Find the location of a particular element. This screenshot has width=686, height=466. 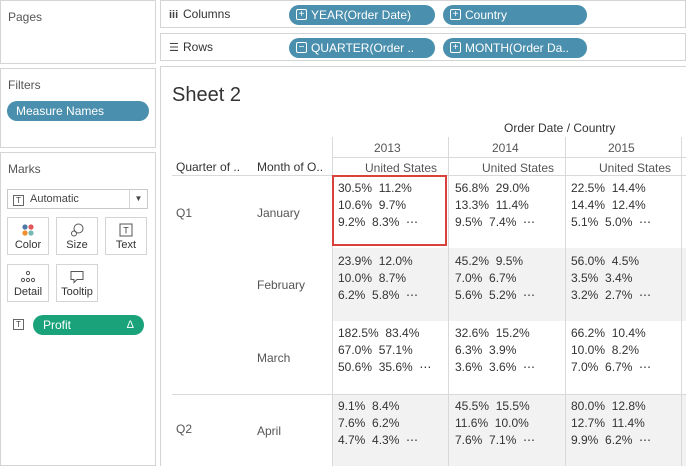

selected-cell-highlight is located at coordinates (389, 210).